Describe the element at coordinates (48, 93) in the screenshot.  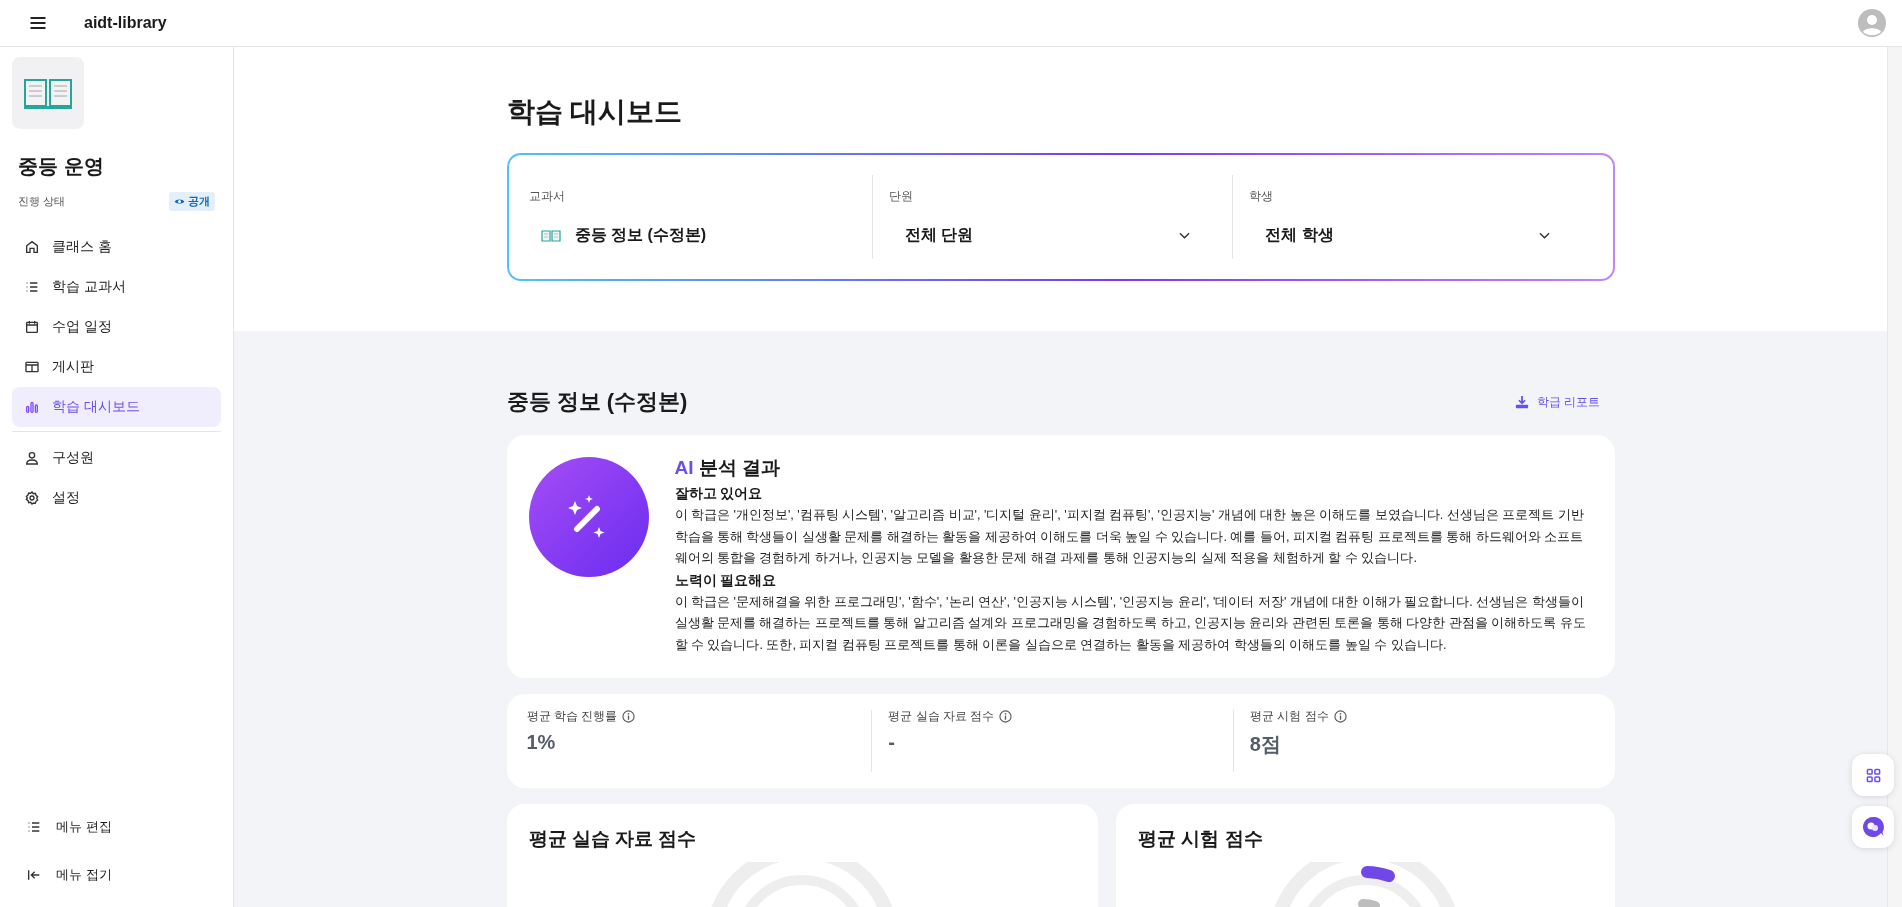
I see `open-book-icon` at that location.